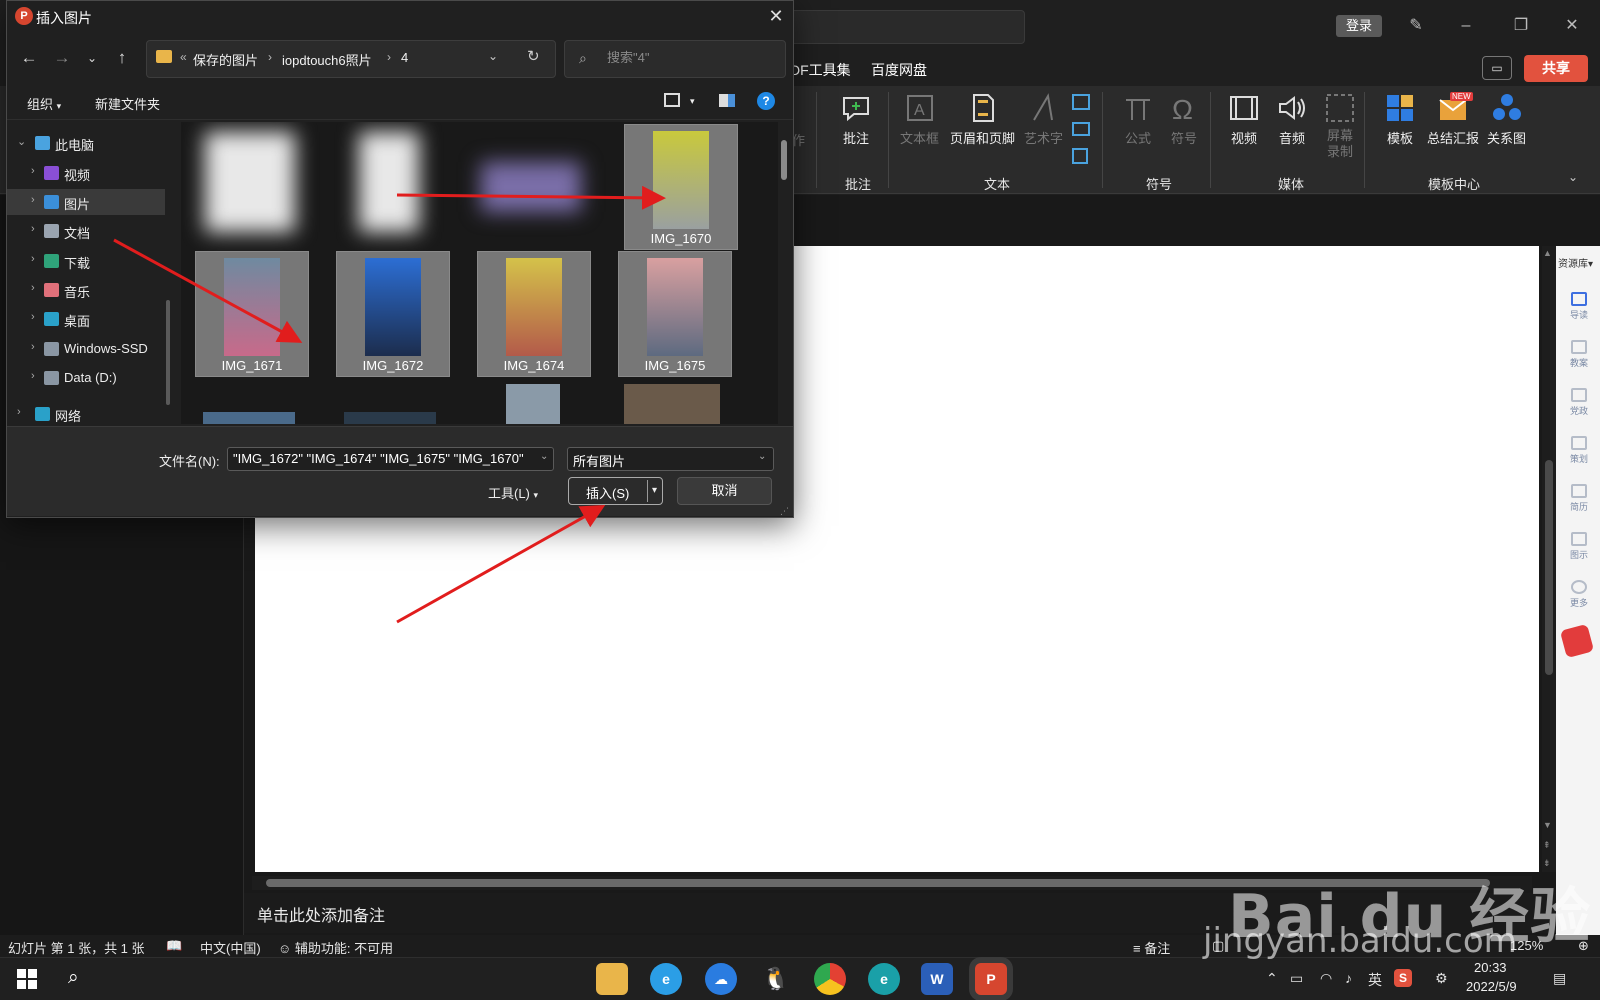  I want to click on slide-number-icon, so click(1080, 156).